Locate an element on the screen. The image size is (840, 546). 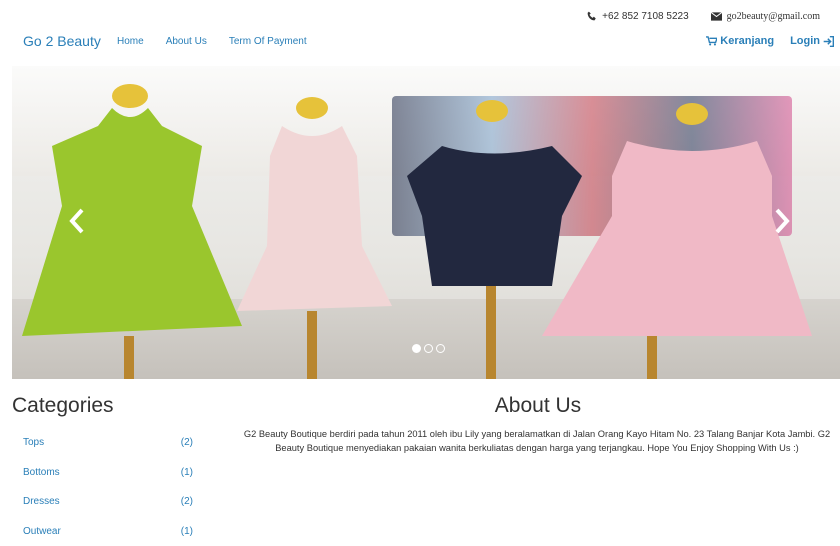
category-item-bottoms: Bottoms (1) is located at coordinates (105, 473).